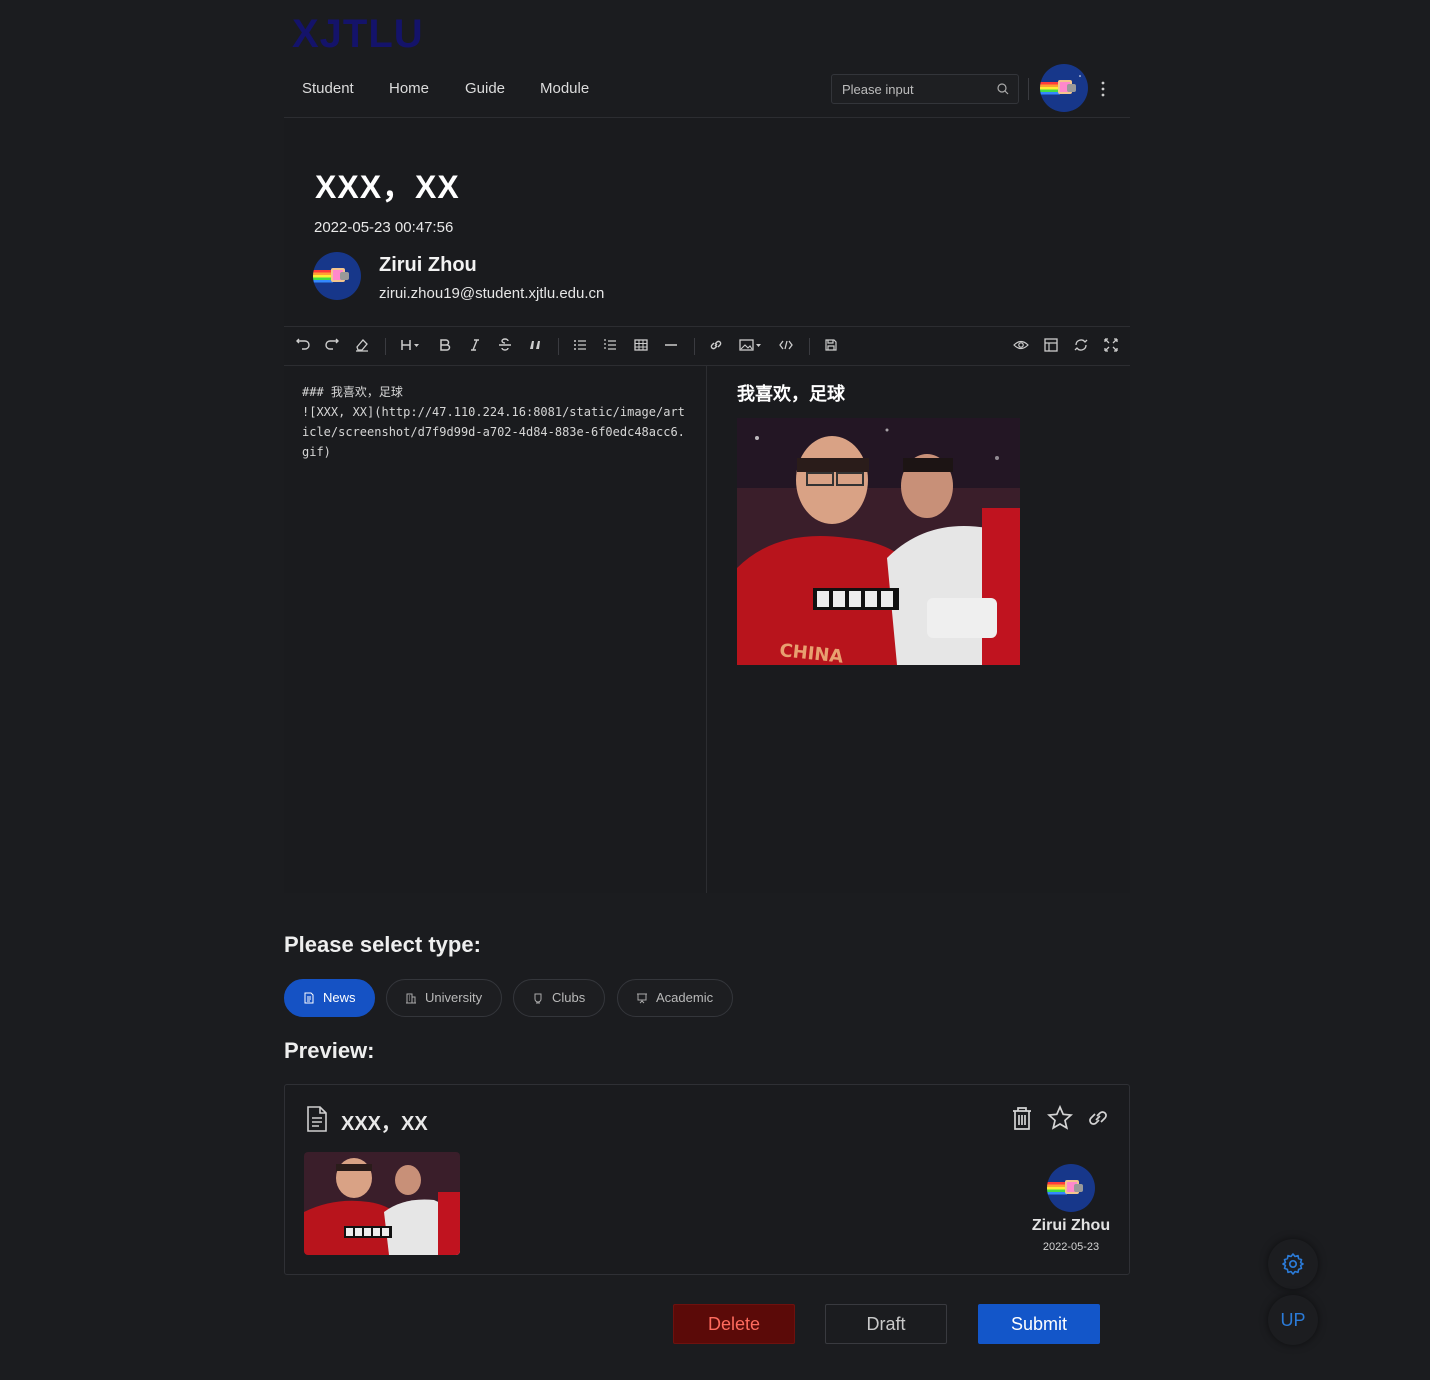 This screenshot has width=1430, height=1380. I want to click on more-vertical-icon, so click(1103, 89).